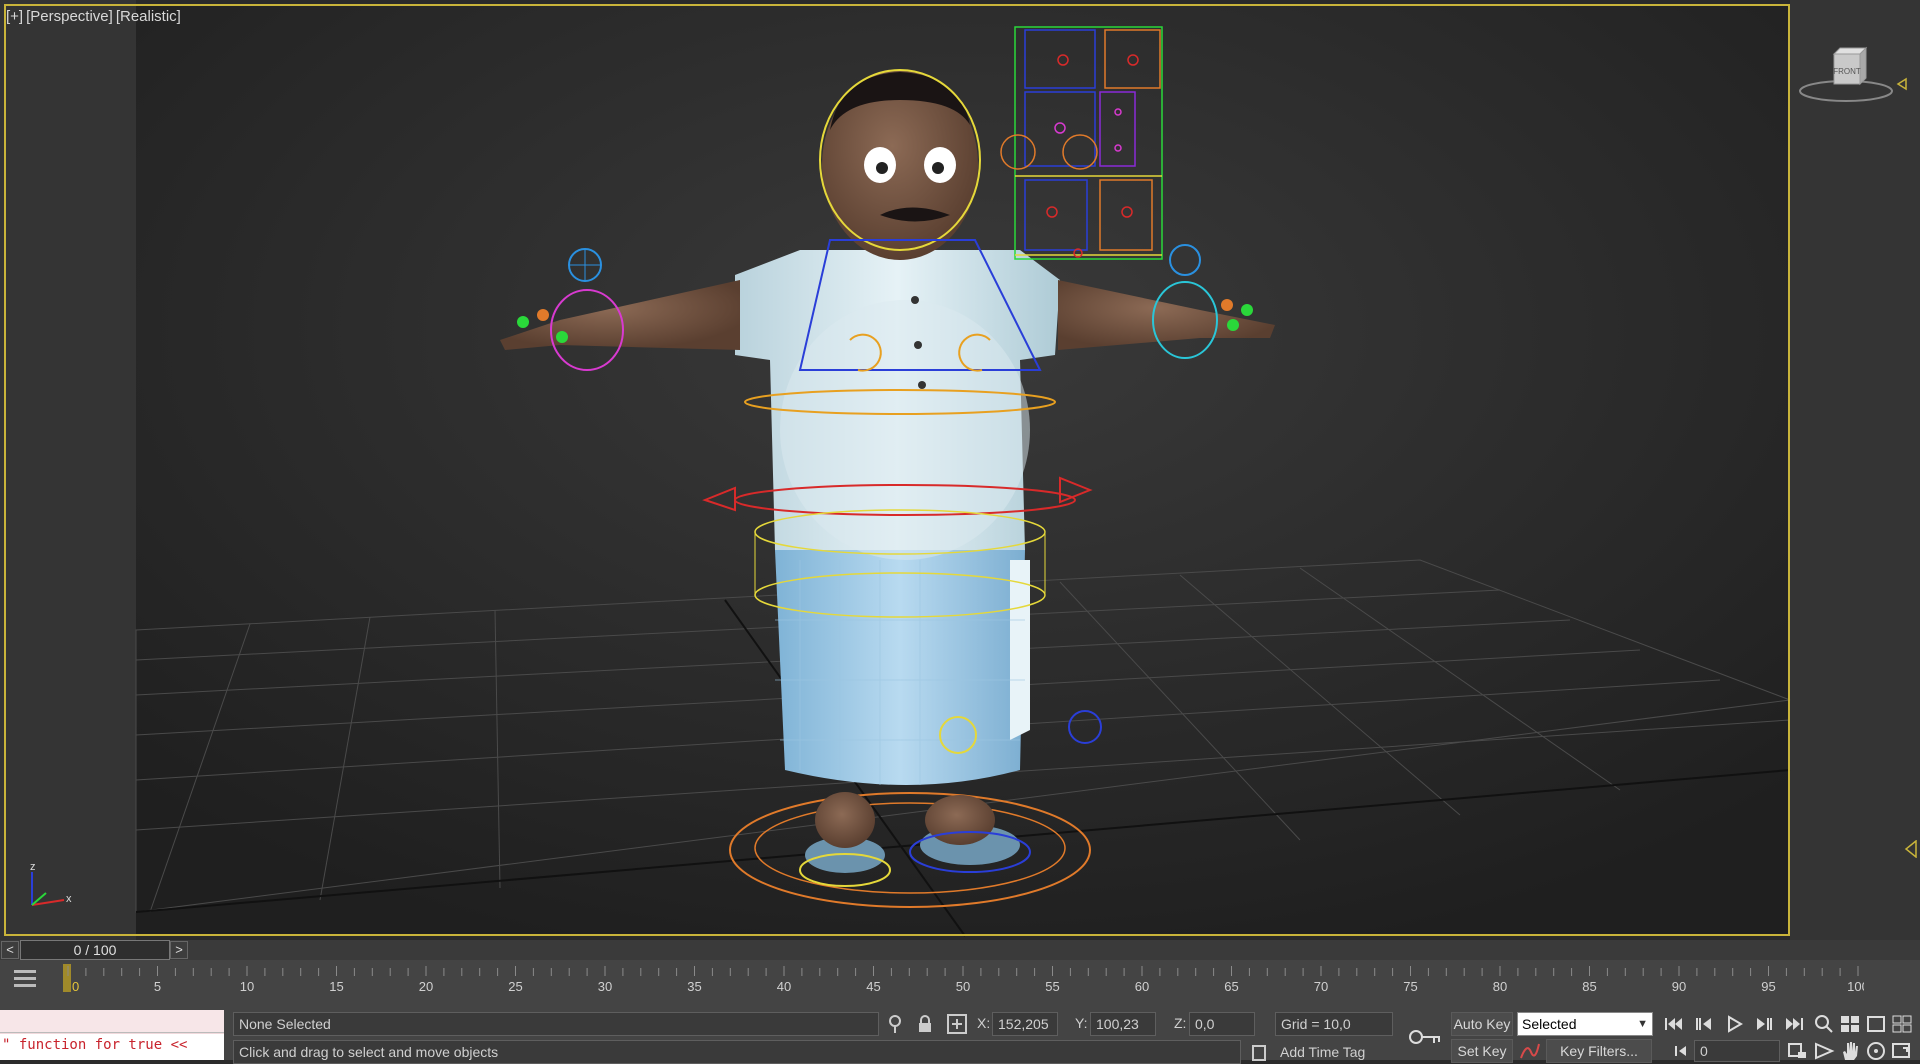  What do you see at coordinates (157, 986) in the screenshot?
I see `frame-tick-label: 5` at bounding box center [157, 986].